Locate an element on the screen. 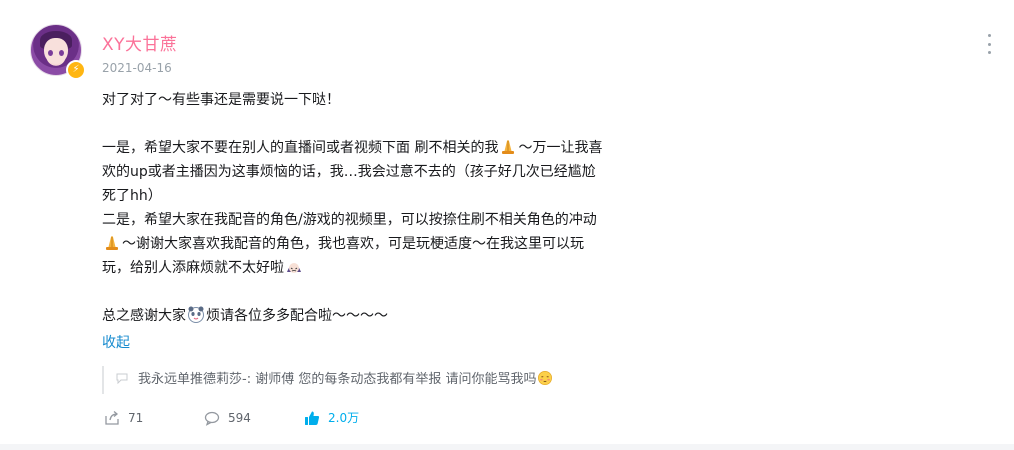 The height and width of the screenshot is (450, 1014). avatar-eye-left is located at coordinates (50, 53).